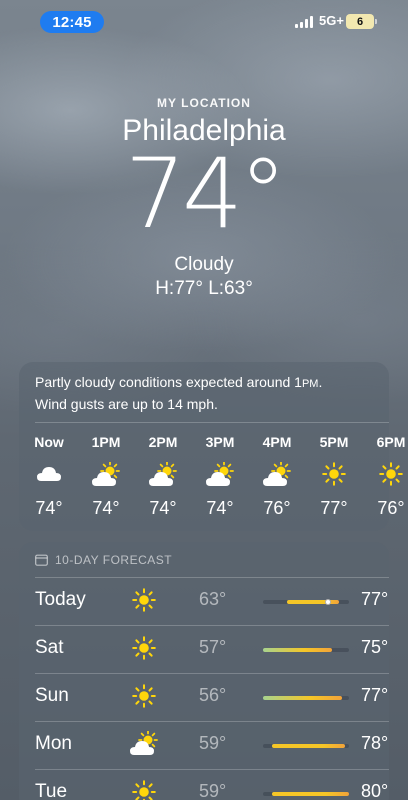  What do you see at coordinates (331, 20) in the screenshot?
I see `network-type: 5G+` at bounding box center [331, 20].